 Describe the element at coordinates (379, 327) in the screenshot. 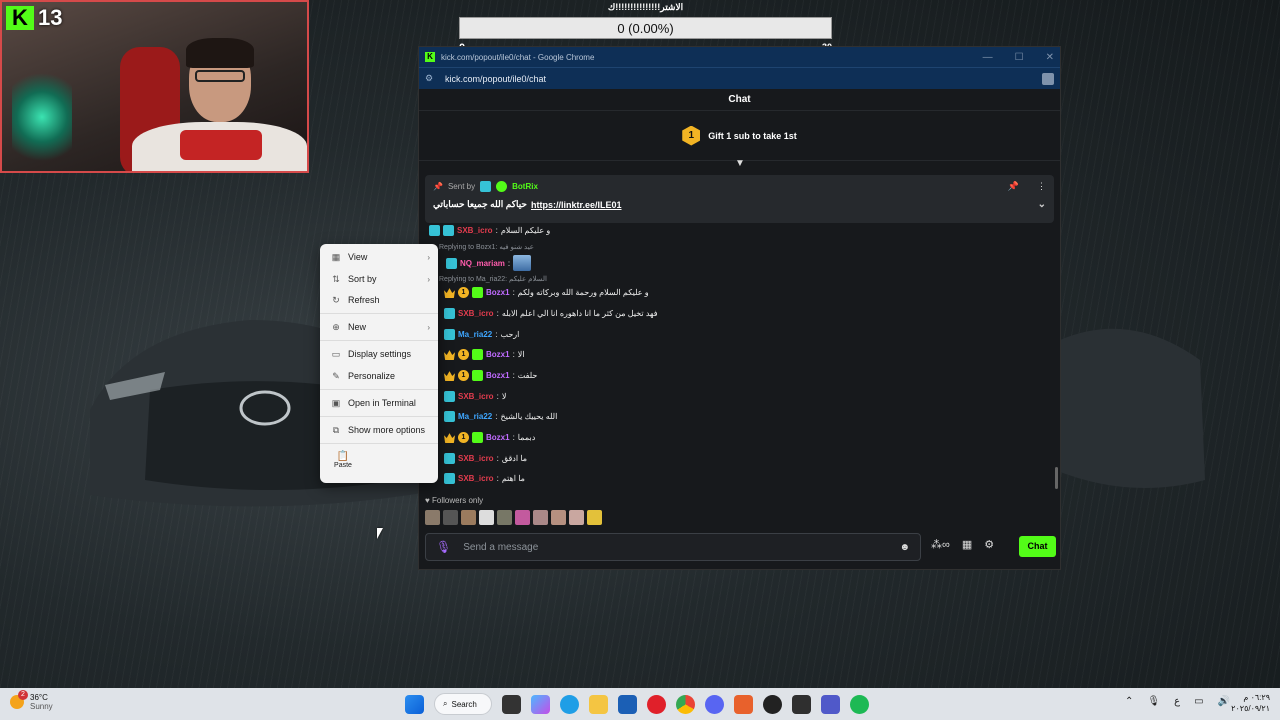

I see `menu-item-new: ⊕ New ›` at that location.